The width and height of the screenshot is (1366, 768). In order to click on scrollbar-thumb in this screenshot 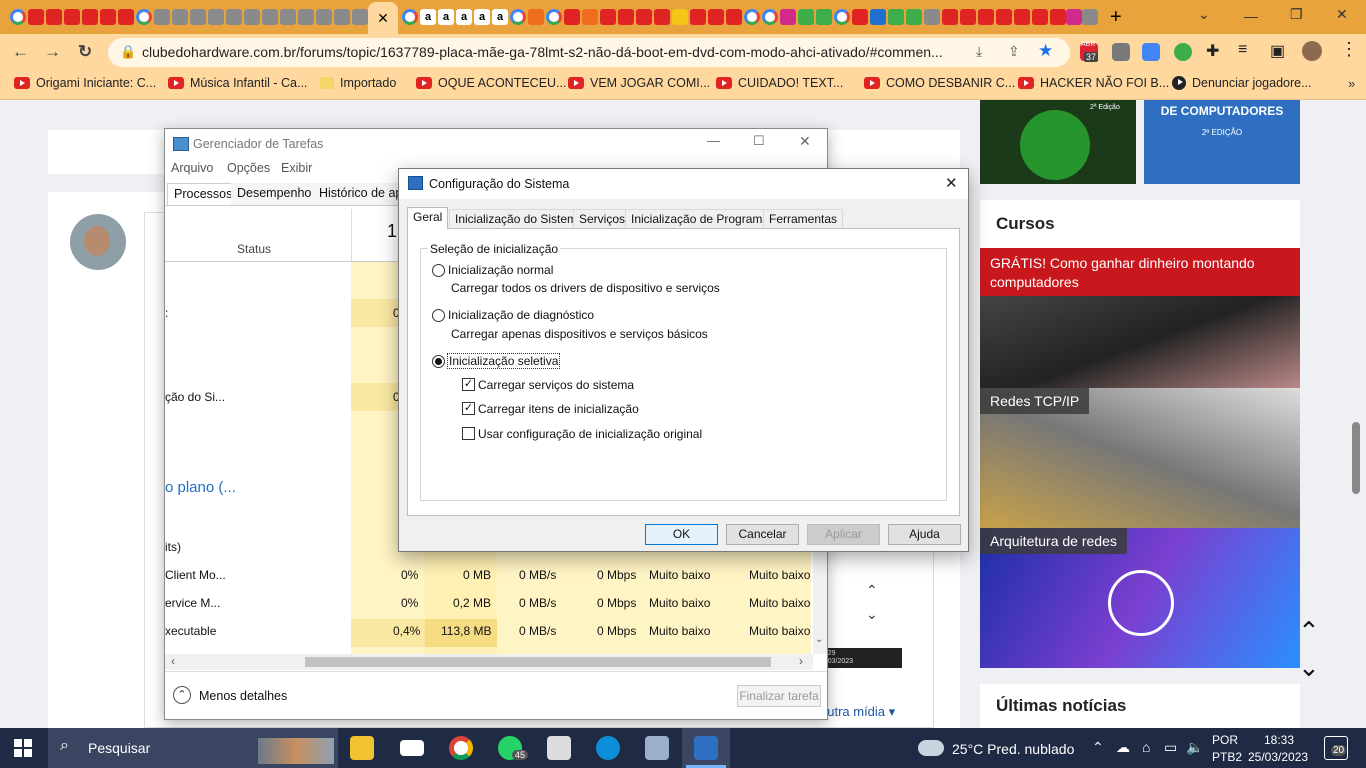, I will do `click(538, 662)`.